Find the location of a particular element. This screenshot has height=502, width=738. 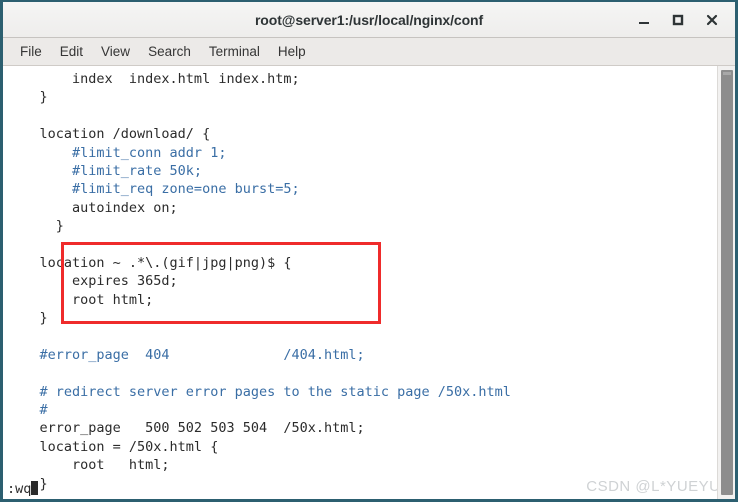

code-line: #limit_req zone=one burst=5; is located at coordinates (153, 189).